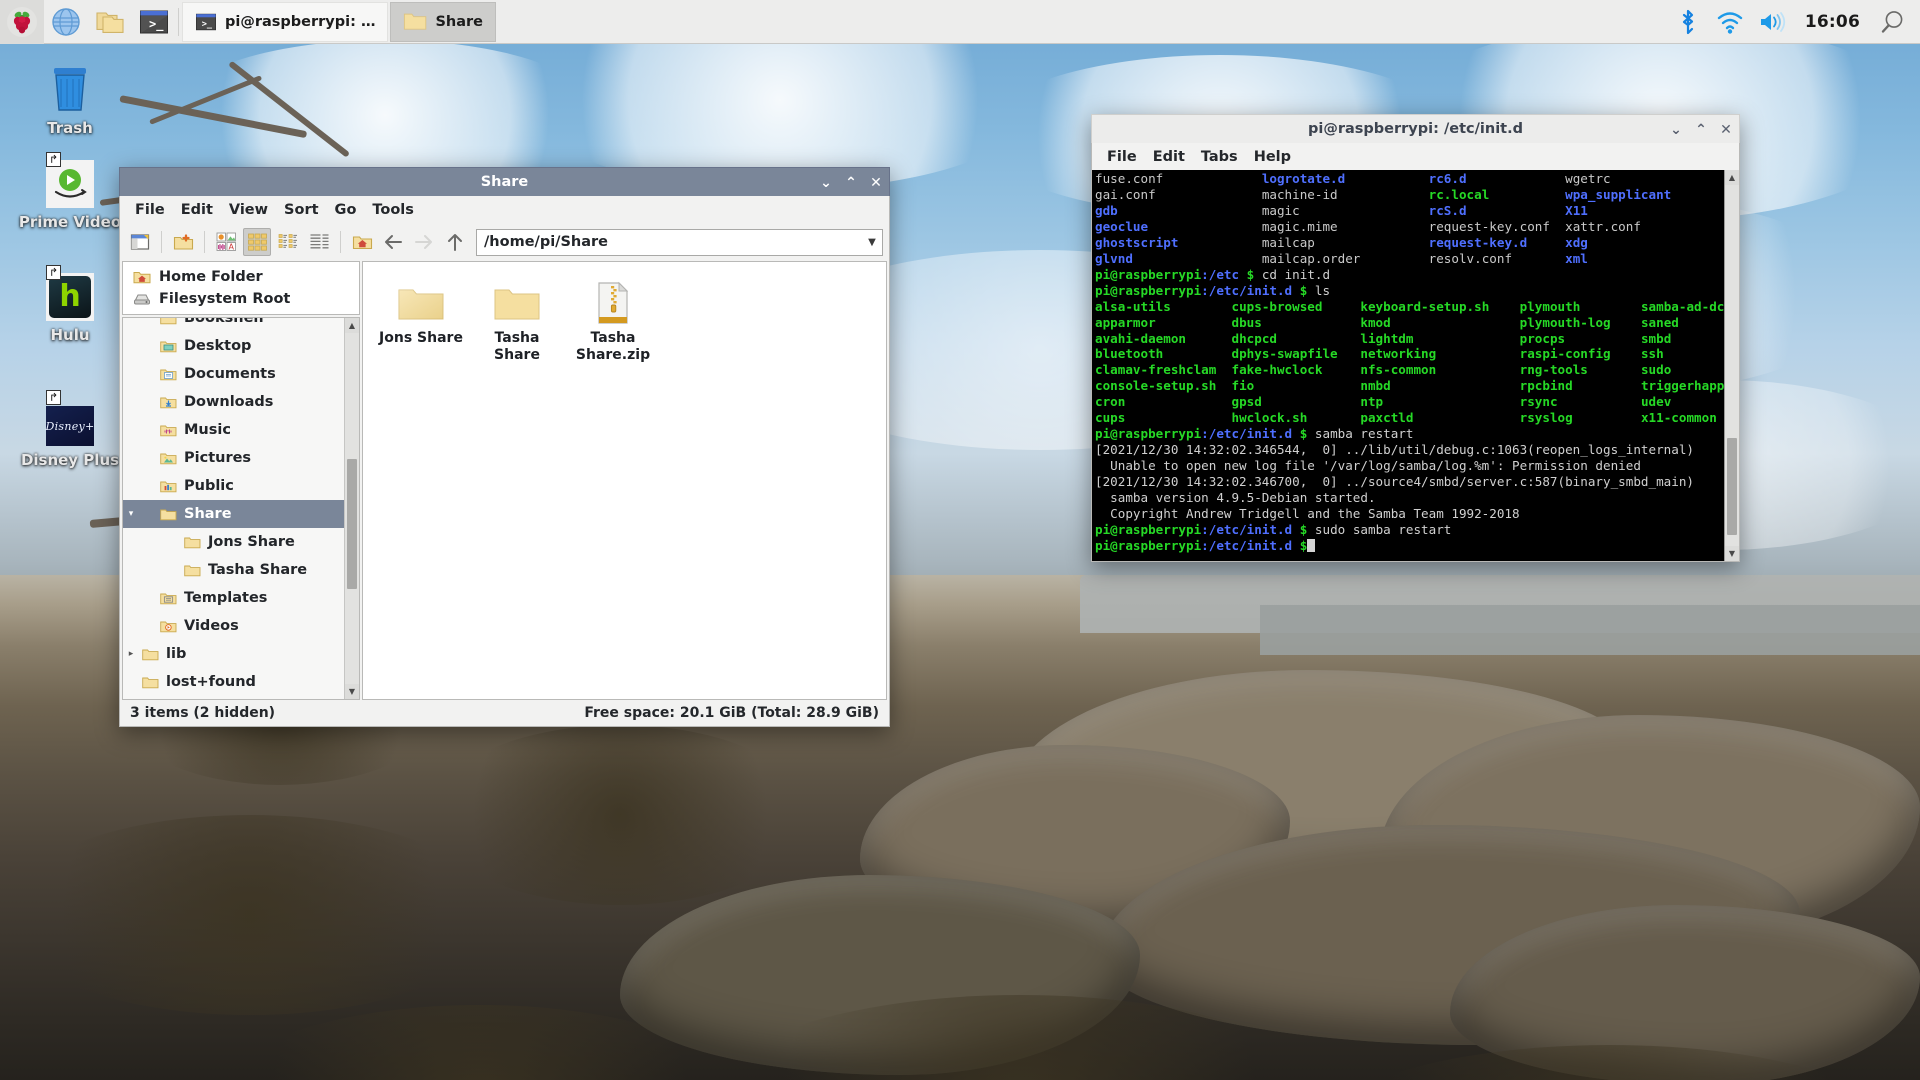 This screenshot has height=1080, width=1920. I want to click on archive-icon, so click(613, 303).